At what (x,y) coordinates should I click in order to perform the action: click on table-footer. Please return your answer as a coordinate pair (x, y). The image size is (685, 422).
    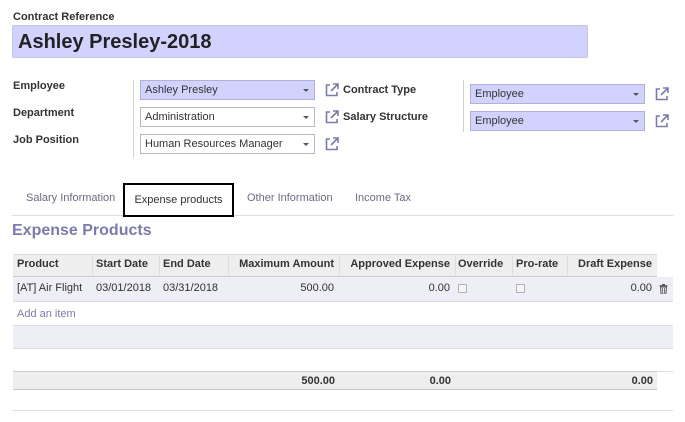
    Looking at the image, I should click on (335, 380).